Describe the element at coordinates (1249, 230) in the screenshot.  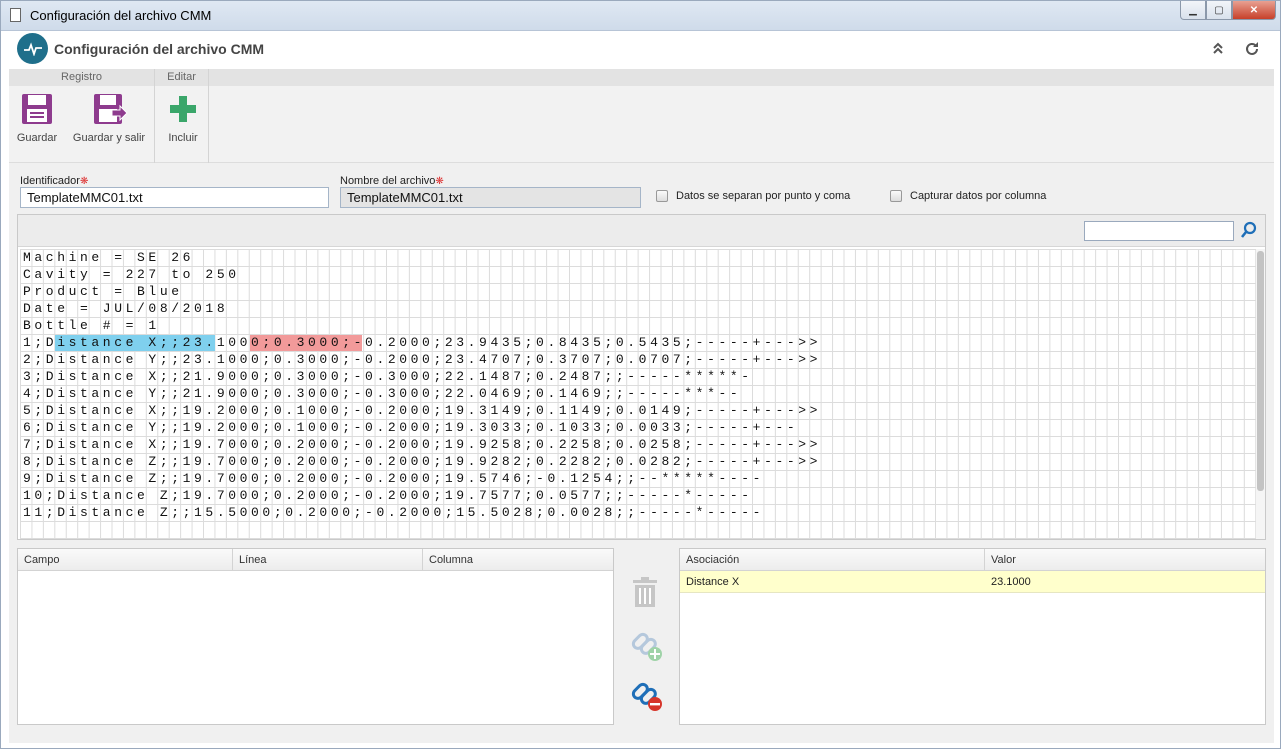
I see `search-icon` at that location.